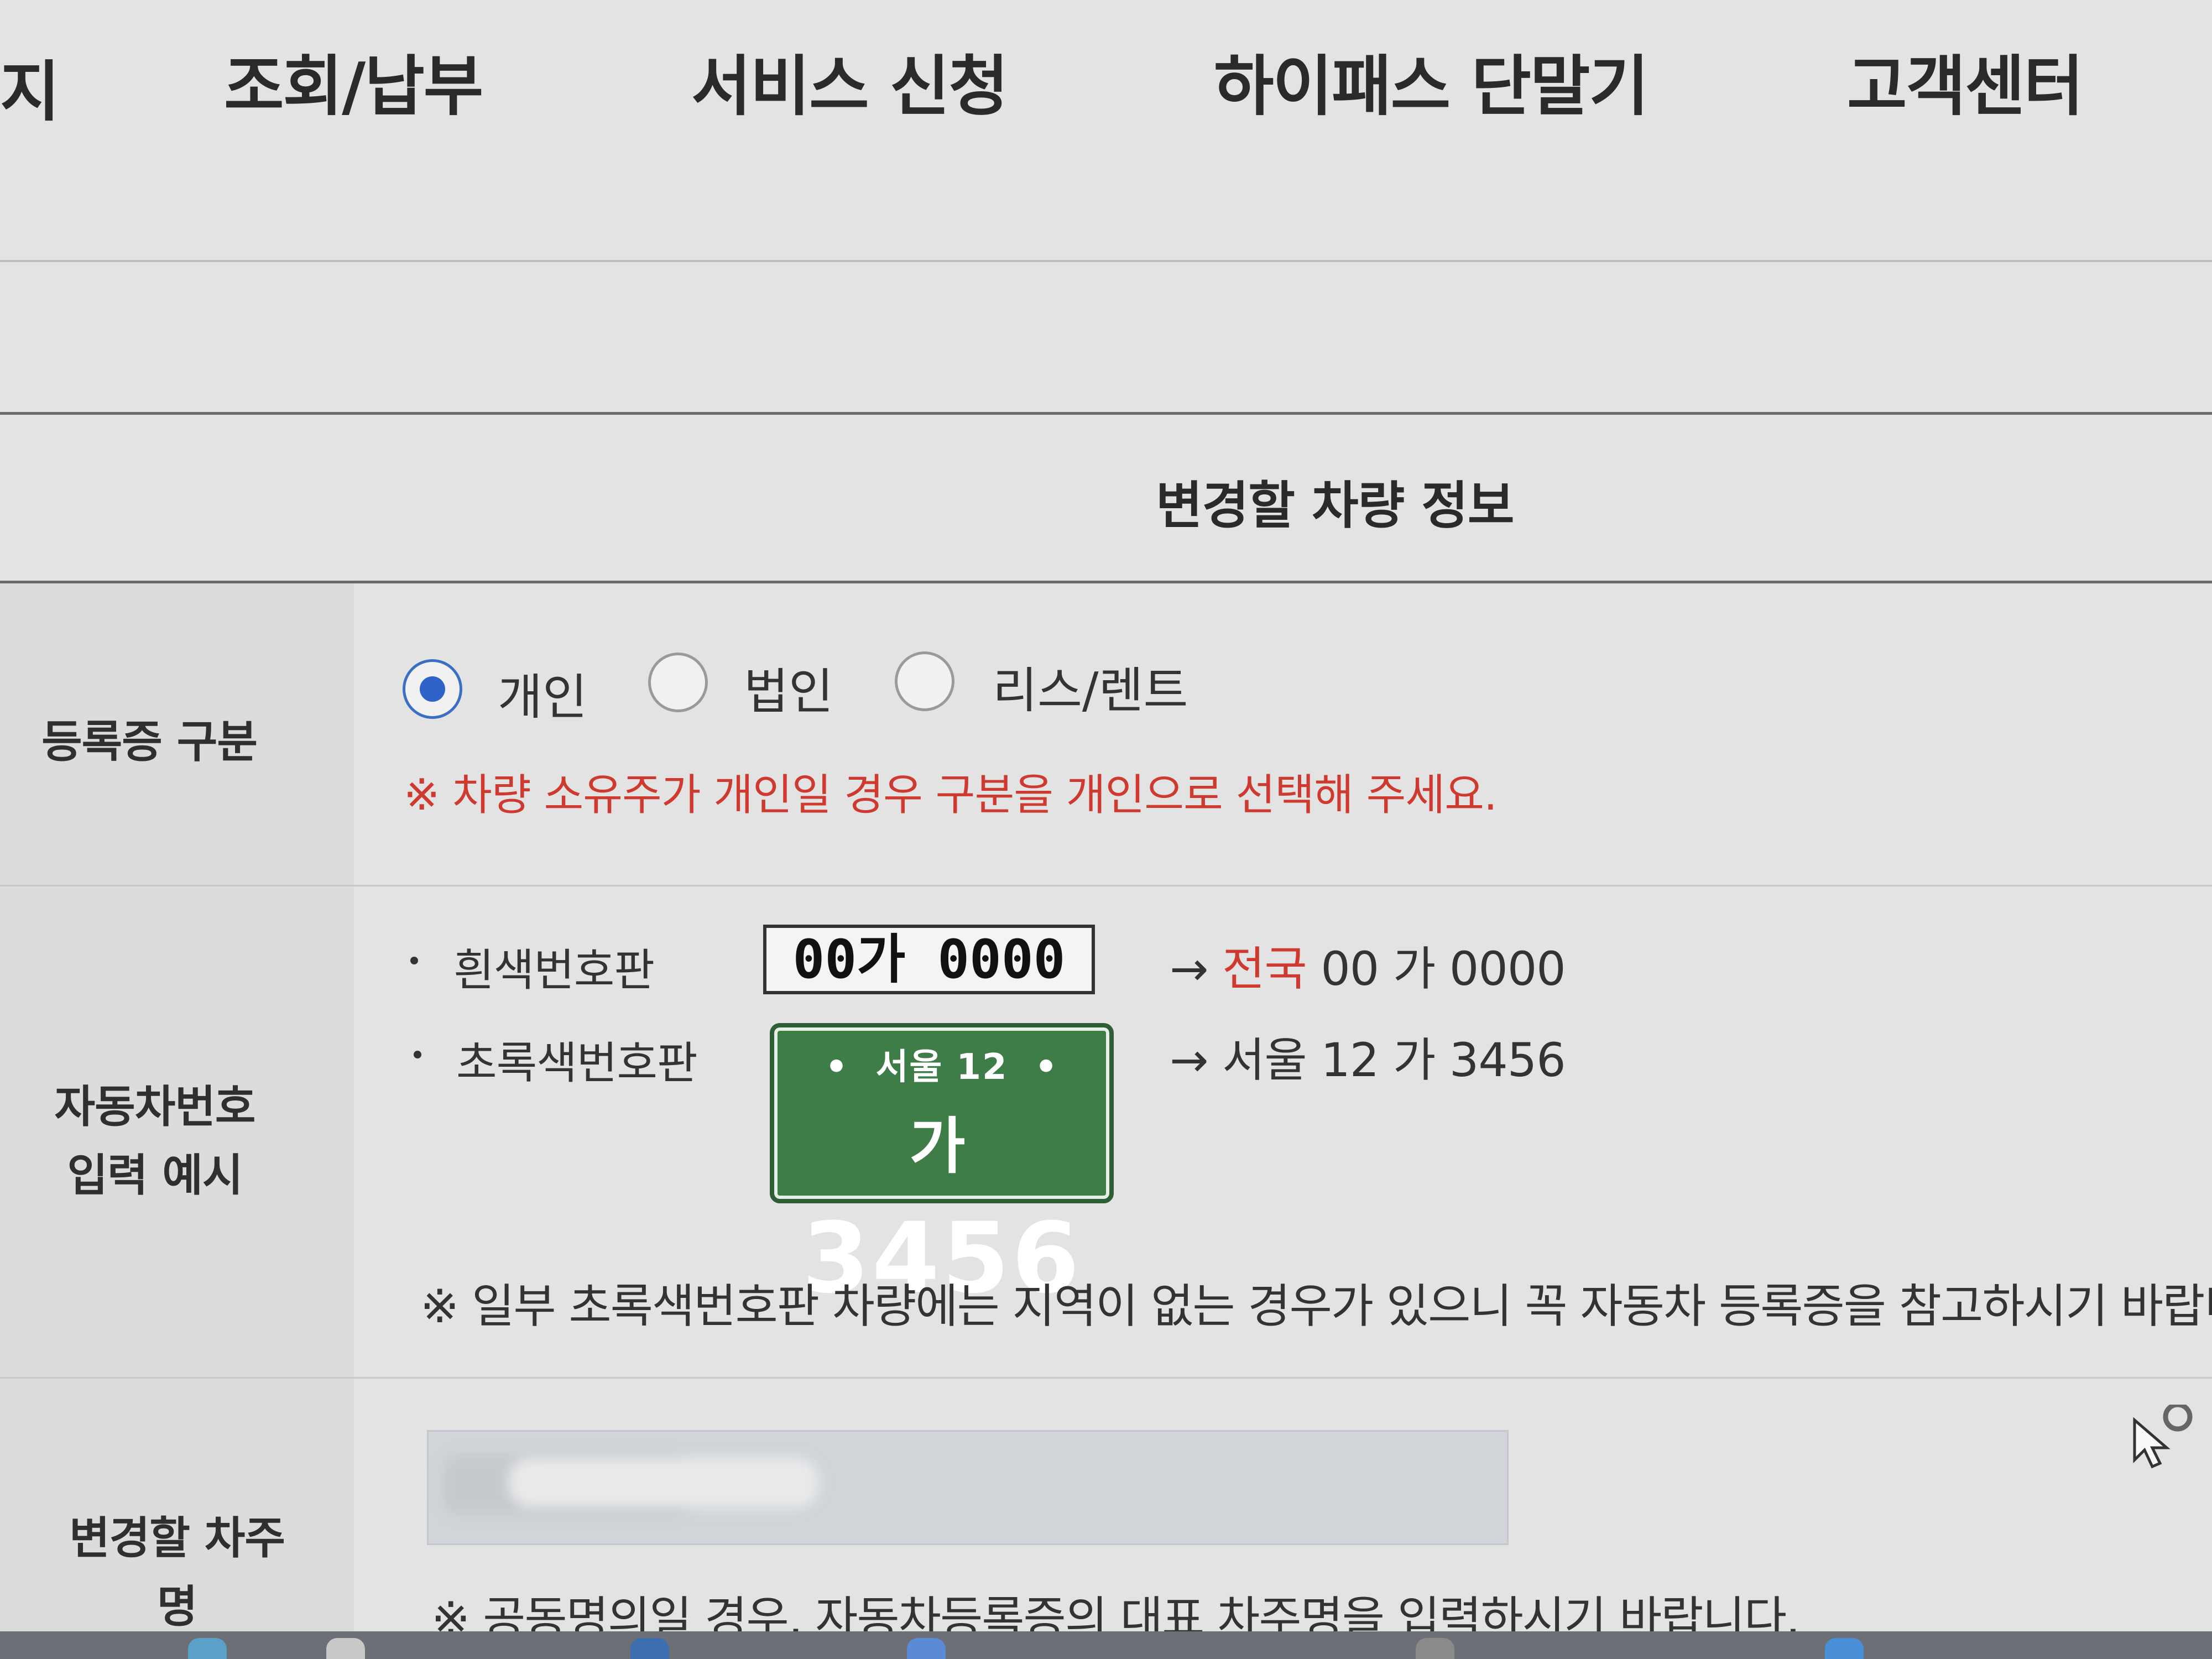  I want to click on white-plate-result: → 전국 00 가 0000, so click(1368, 966).